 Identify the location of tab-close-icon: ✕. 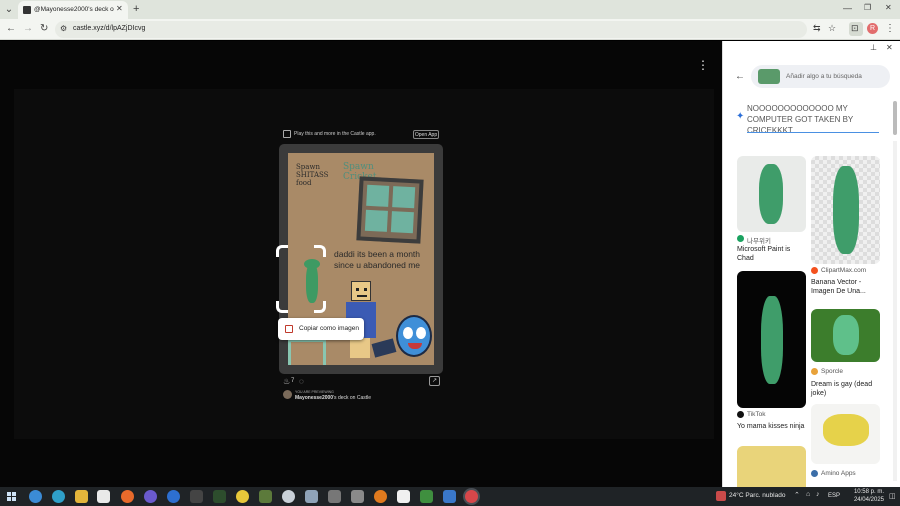
(119, 9).